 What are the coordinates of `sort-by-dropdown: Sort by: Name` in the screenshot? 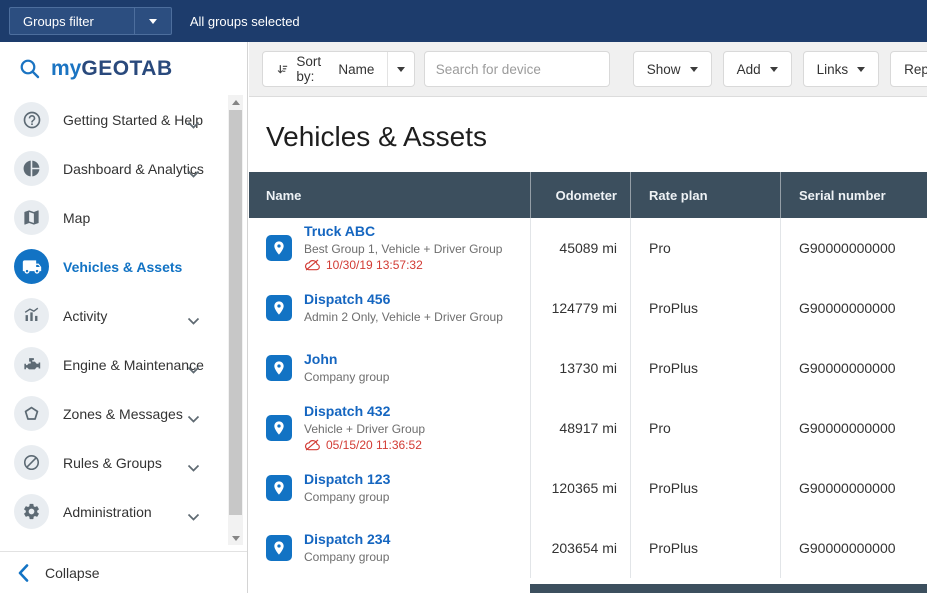 It's located at (338, 69).